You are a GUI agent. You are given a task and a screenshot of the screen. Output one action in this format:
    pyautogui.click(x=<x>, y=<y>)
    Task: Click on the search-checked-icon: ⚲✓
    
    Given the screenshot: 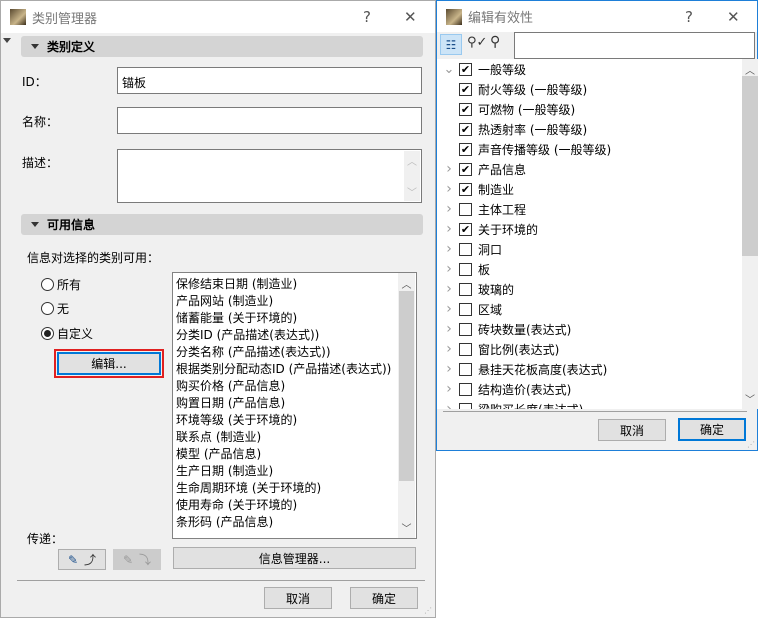 What is the action you would take?
    pyautogui.click(x=477, y=42)
    